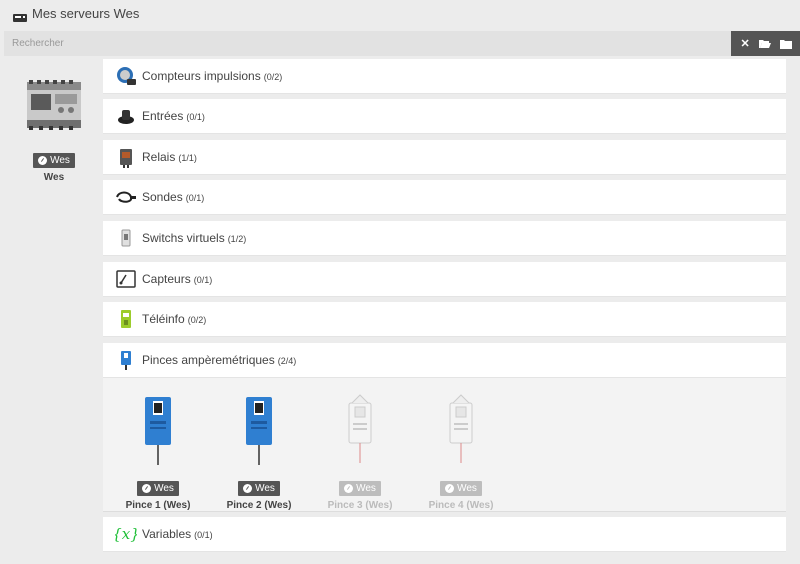  I want to click on search-bar: ✕, so click(402, 43).